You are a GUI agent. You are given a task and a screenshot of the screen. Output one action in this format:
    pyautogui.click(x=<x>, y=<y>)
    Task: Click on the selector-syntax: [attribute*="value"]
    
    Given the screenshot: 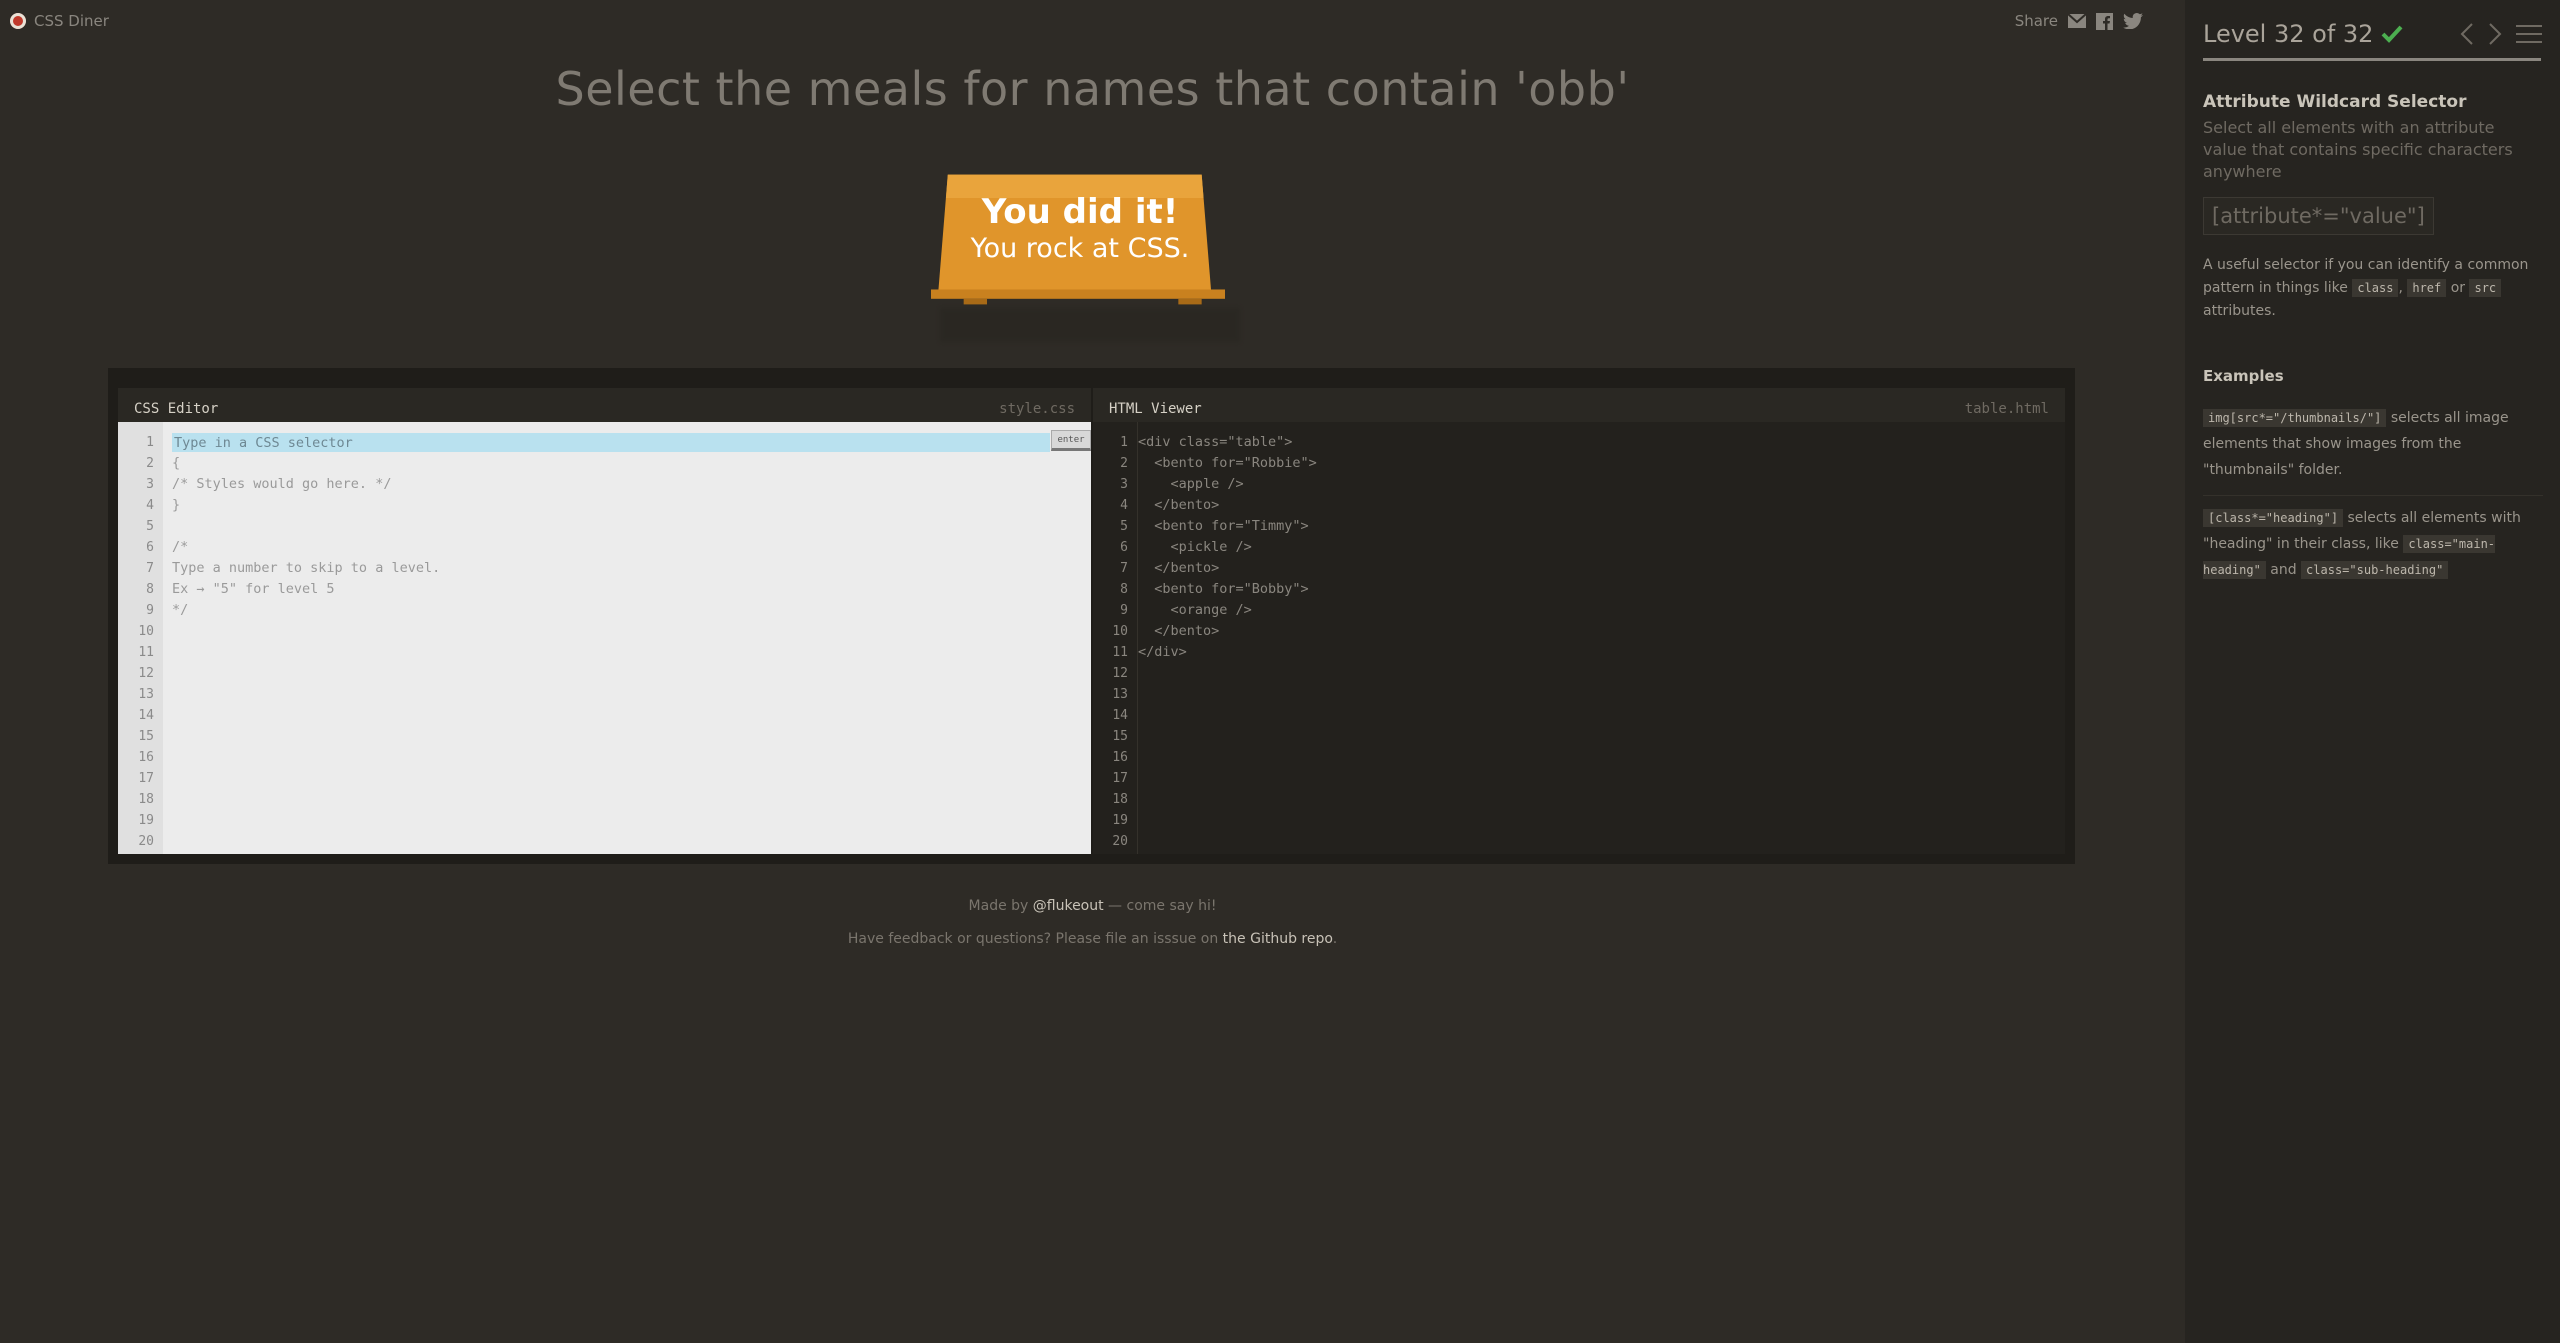 What is the action you would take?
    pyautogui.click(x=2318, y=216)
    